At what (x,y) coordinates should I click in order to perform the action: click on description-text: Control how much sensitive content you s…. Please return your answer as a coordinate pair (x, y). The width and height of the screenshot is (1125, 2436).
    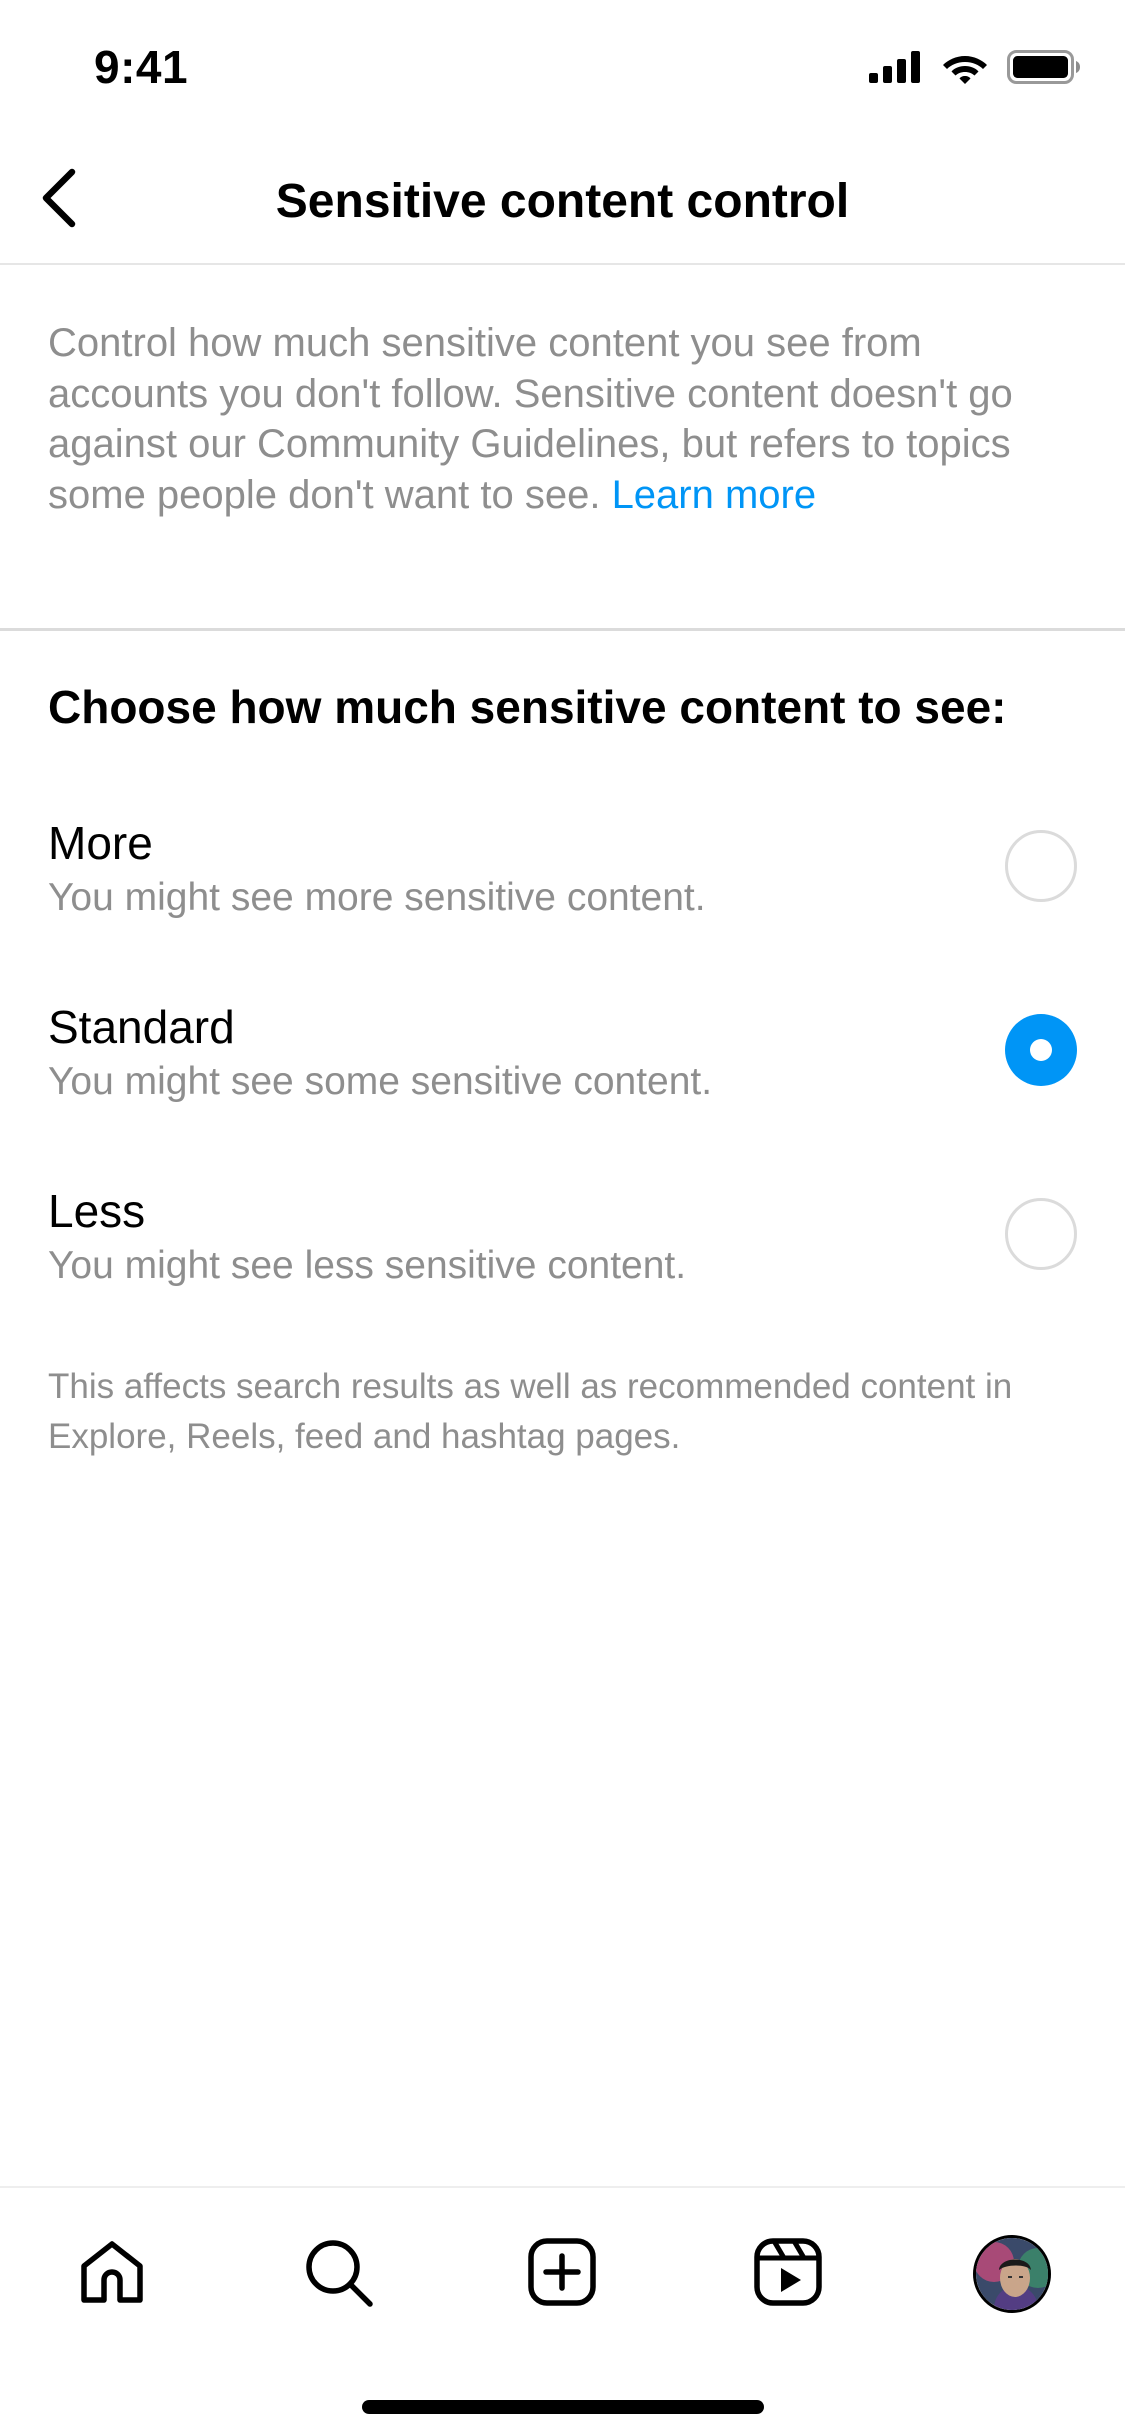
    Looking at the image, I should click on (548, 419).